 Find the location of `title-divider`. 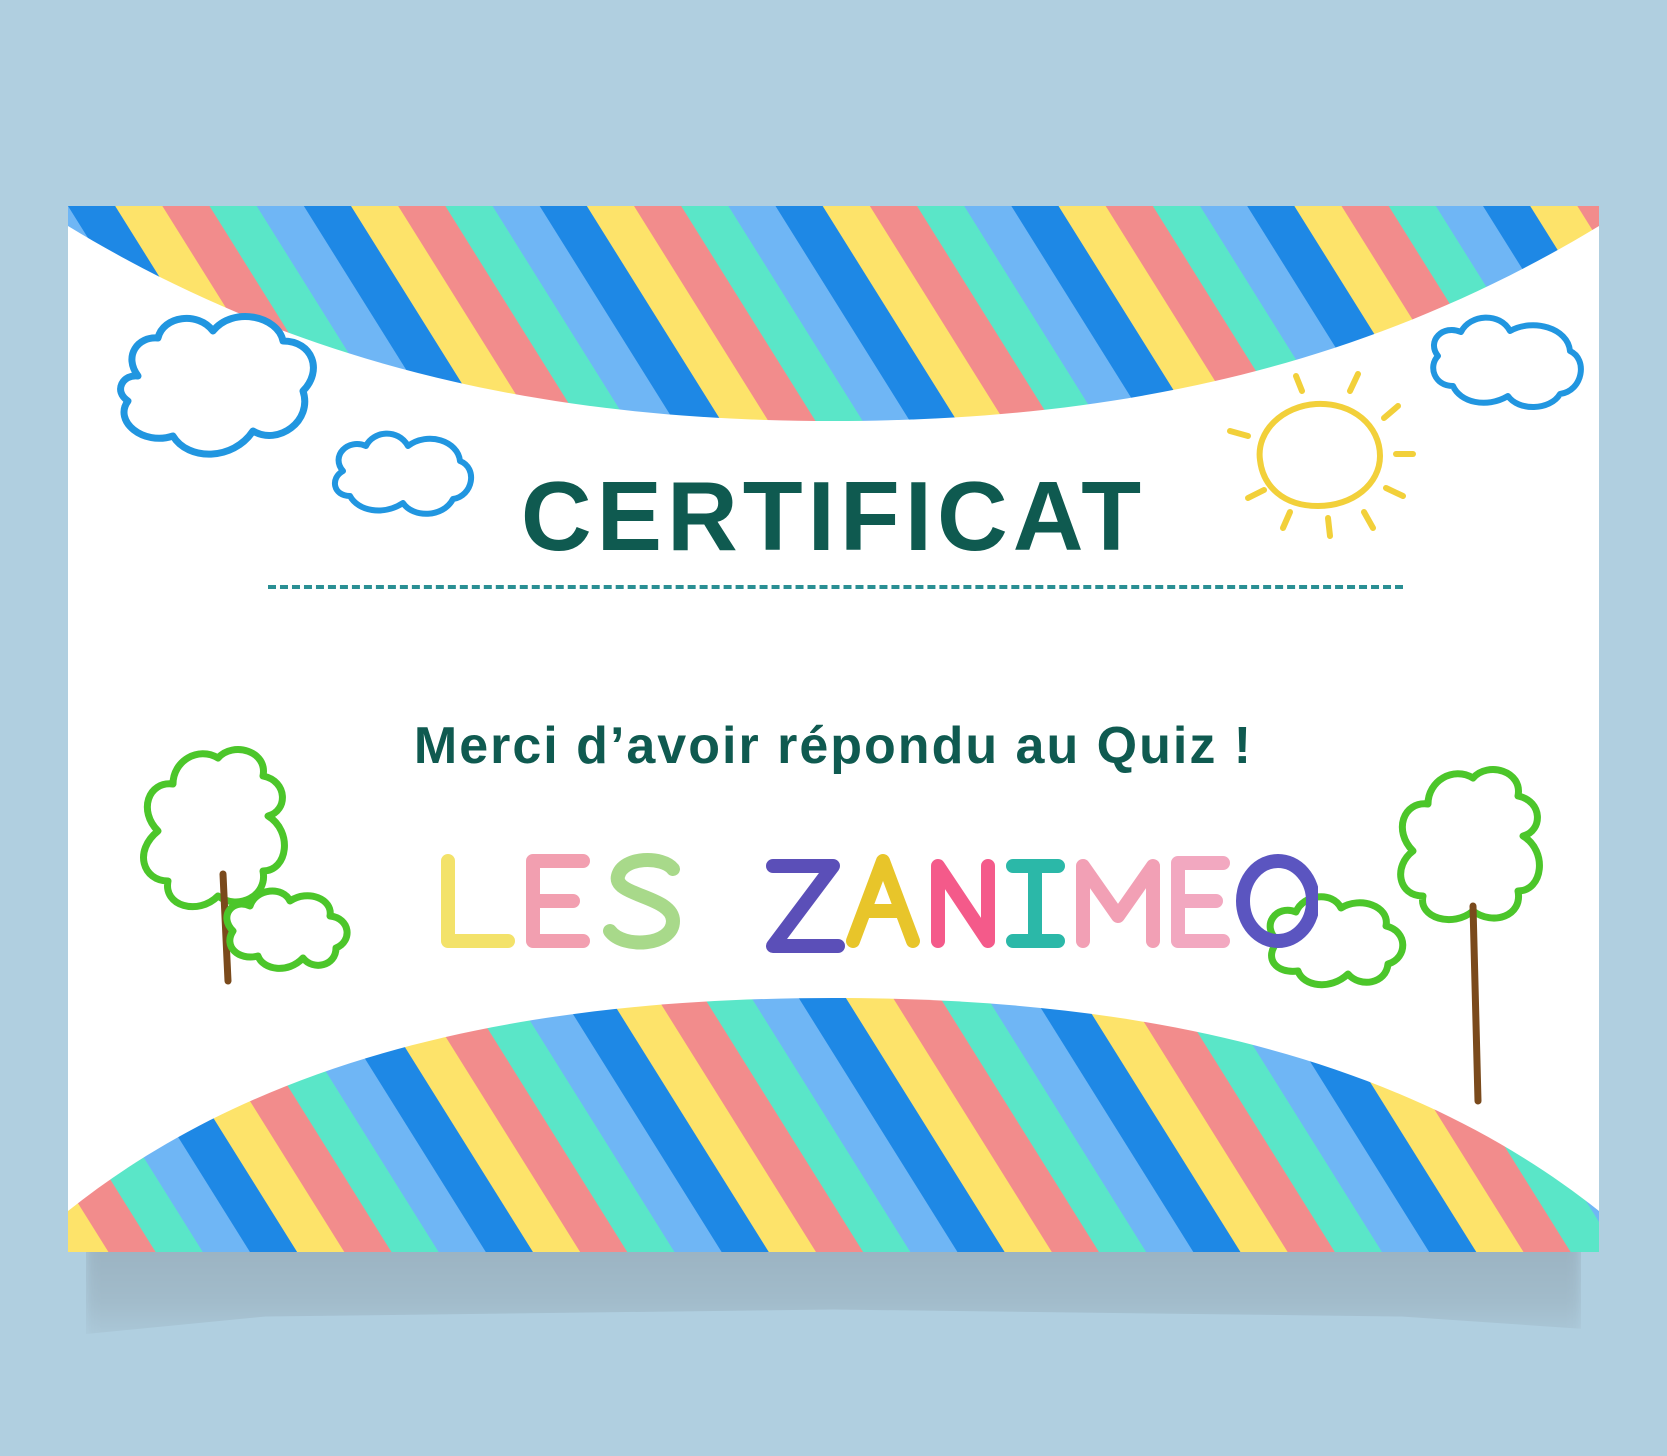

title-divider is located at coordinates (835, 587).